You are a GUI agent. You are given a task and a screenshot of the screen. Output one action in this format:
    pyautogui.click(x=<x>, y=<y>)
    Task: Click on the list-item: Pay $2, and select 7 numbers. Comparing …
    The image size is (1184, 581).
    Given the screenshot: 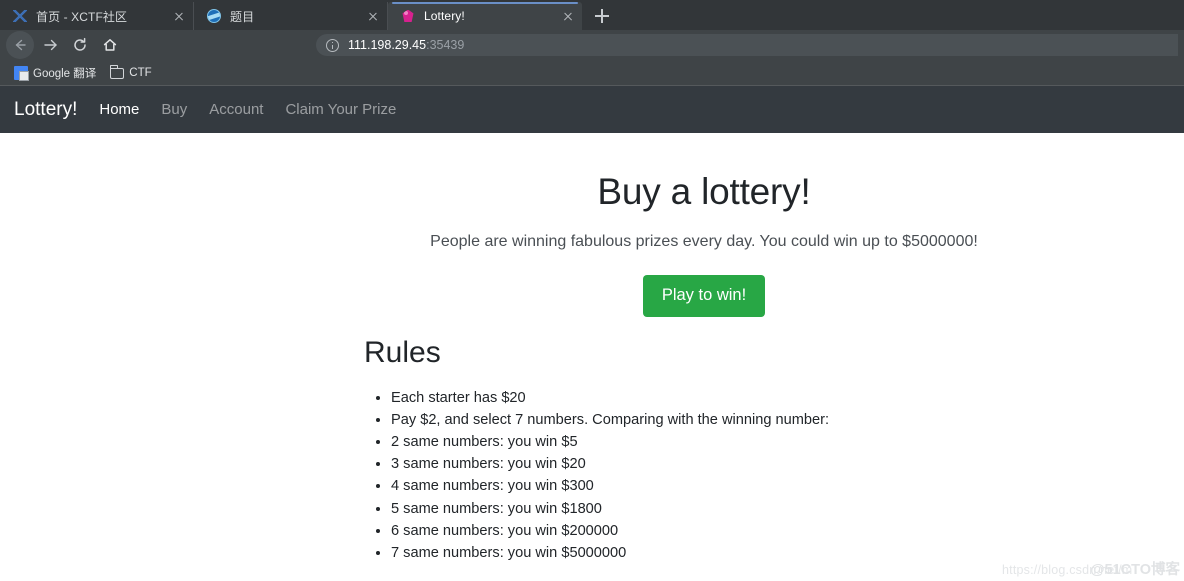 What is the action you would take?
    pyautogui.click(x=787, y=420)
    